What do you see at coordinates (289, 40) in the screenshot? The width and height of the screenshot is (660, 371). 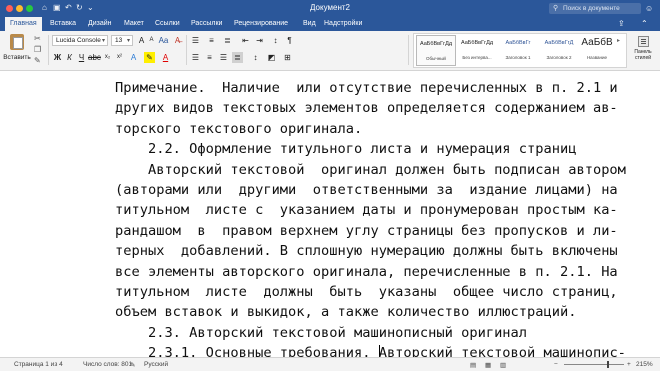 I see `show-marks-icon: ¶` at bounding box center [289, 40].